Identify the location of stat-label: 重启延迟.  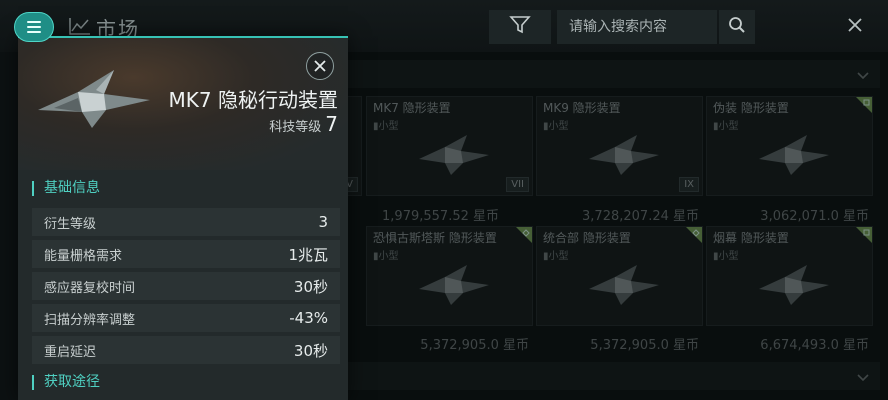
(70, 352).